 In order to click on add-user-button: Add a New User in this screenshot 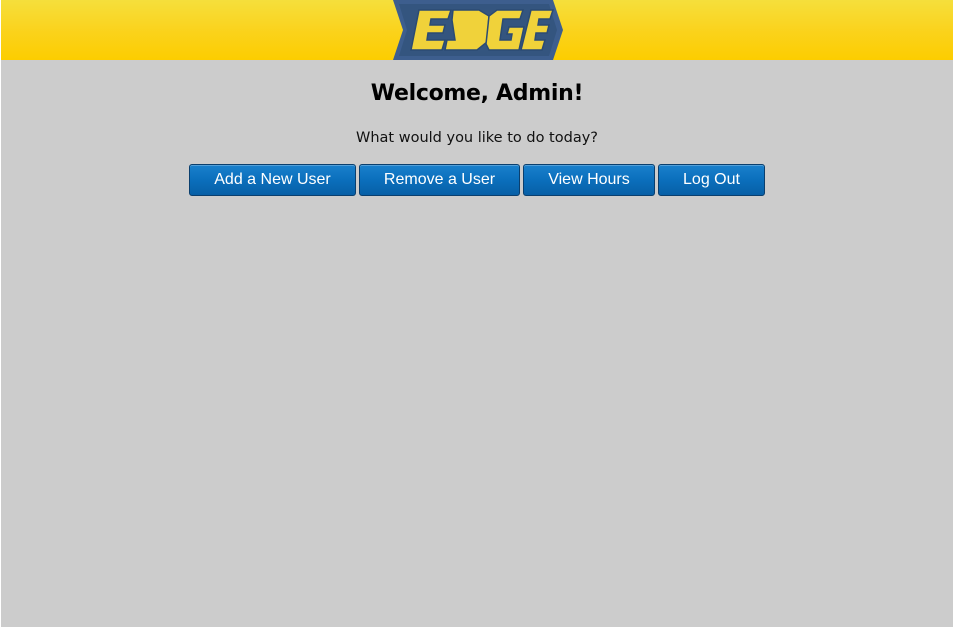, I will do `click(272, 180)`.